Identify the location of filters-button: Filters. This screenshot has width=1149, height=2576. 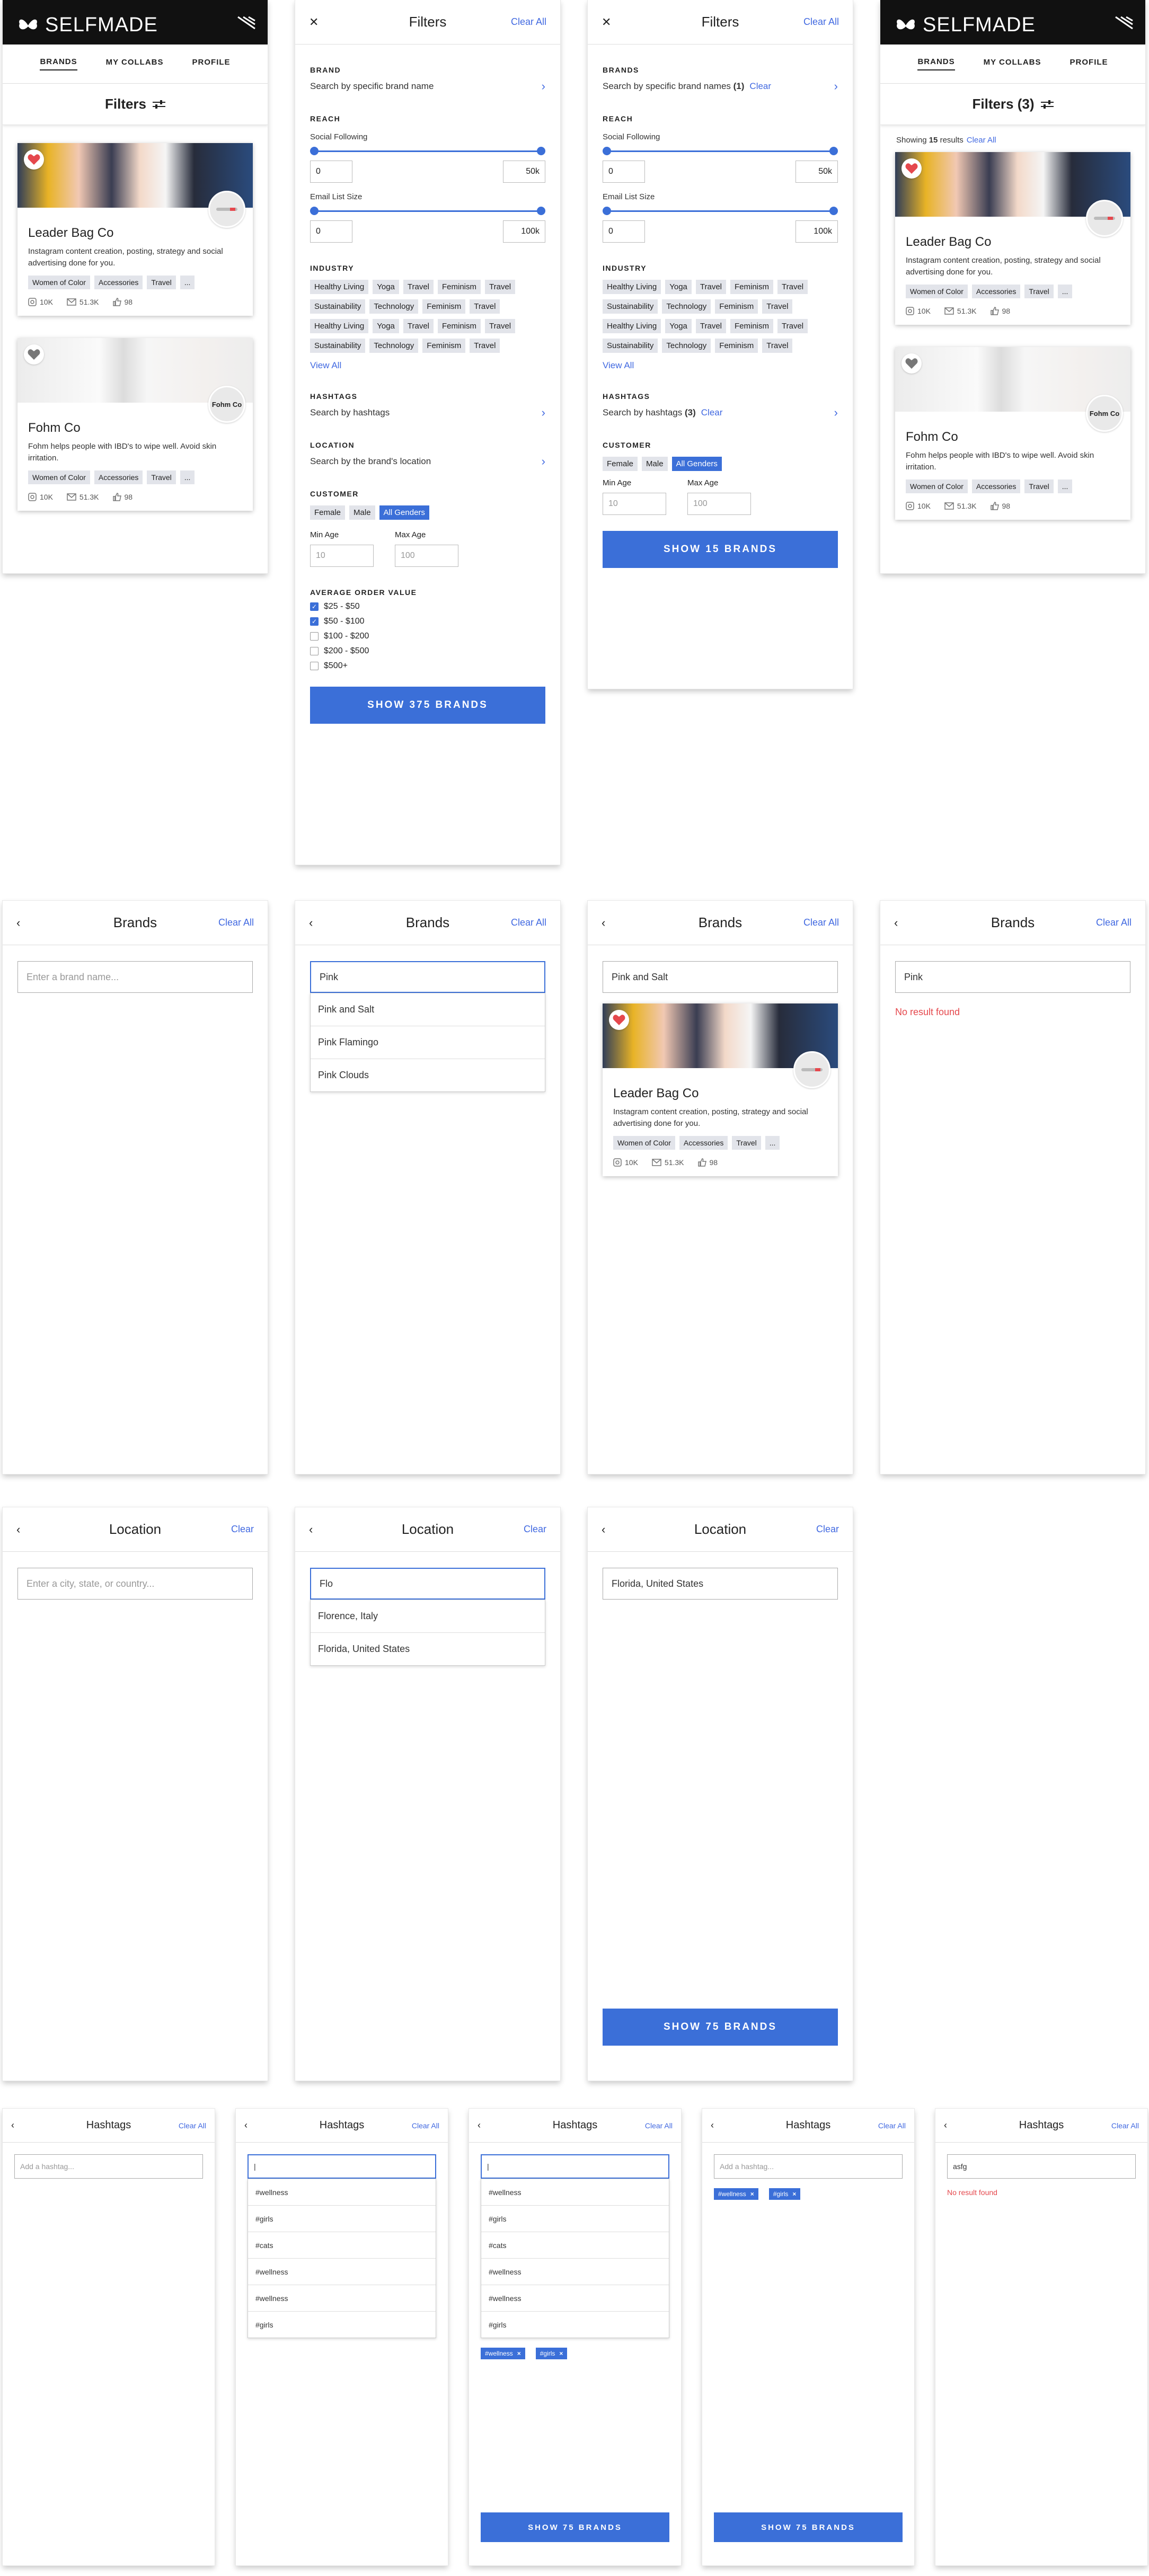
(135, 104).